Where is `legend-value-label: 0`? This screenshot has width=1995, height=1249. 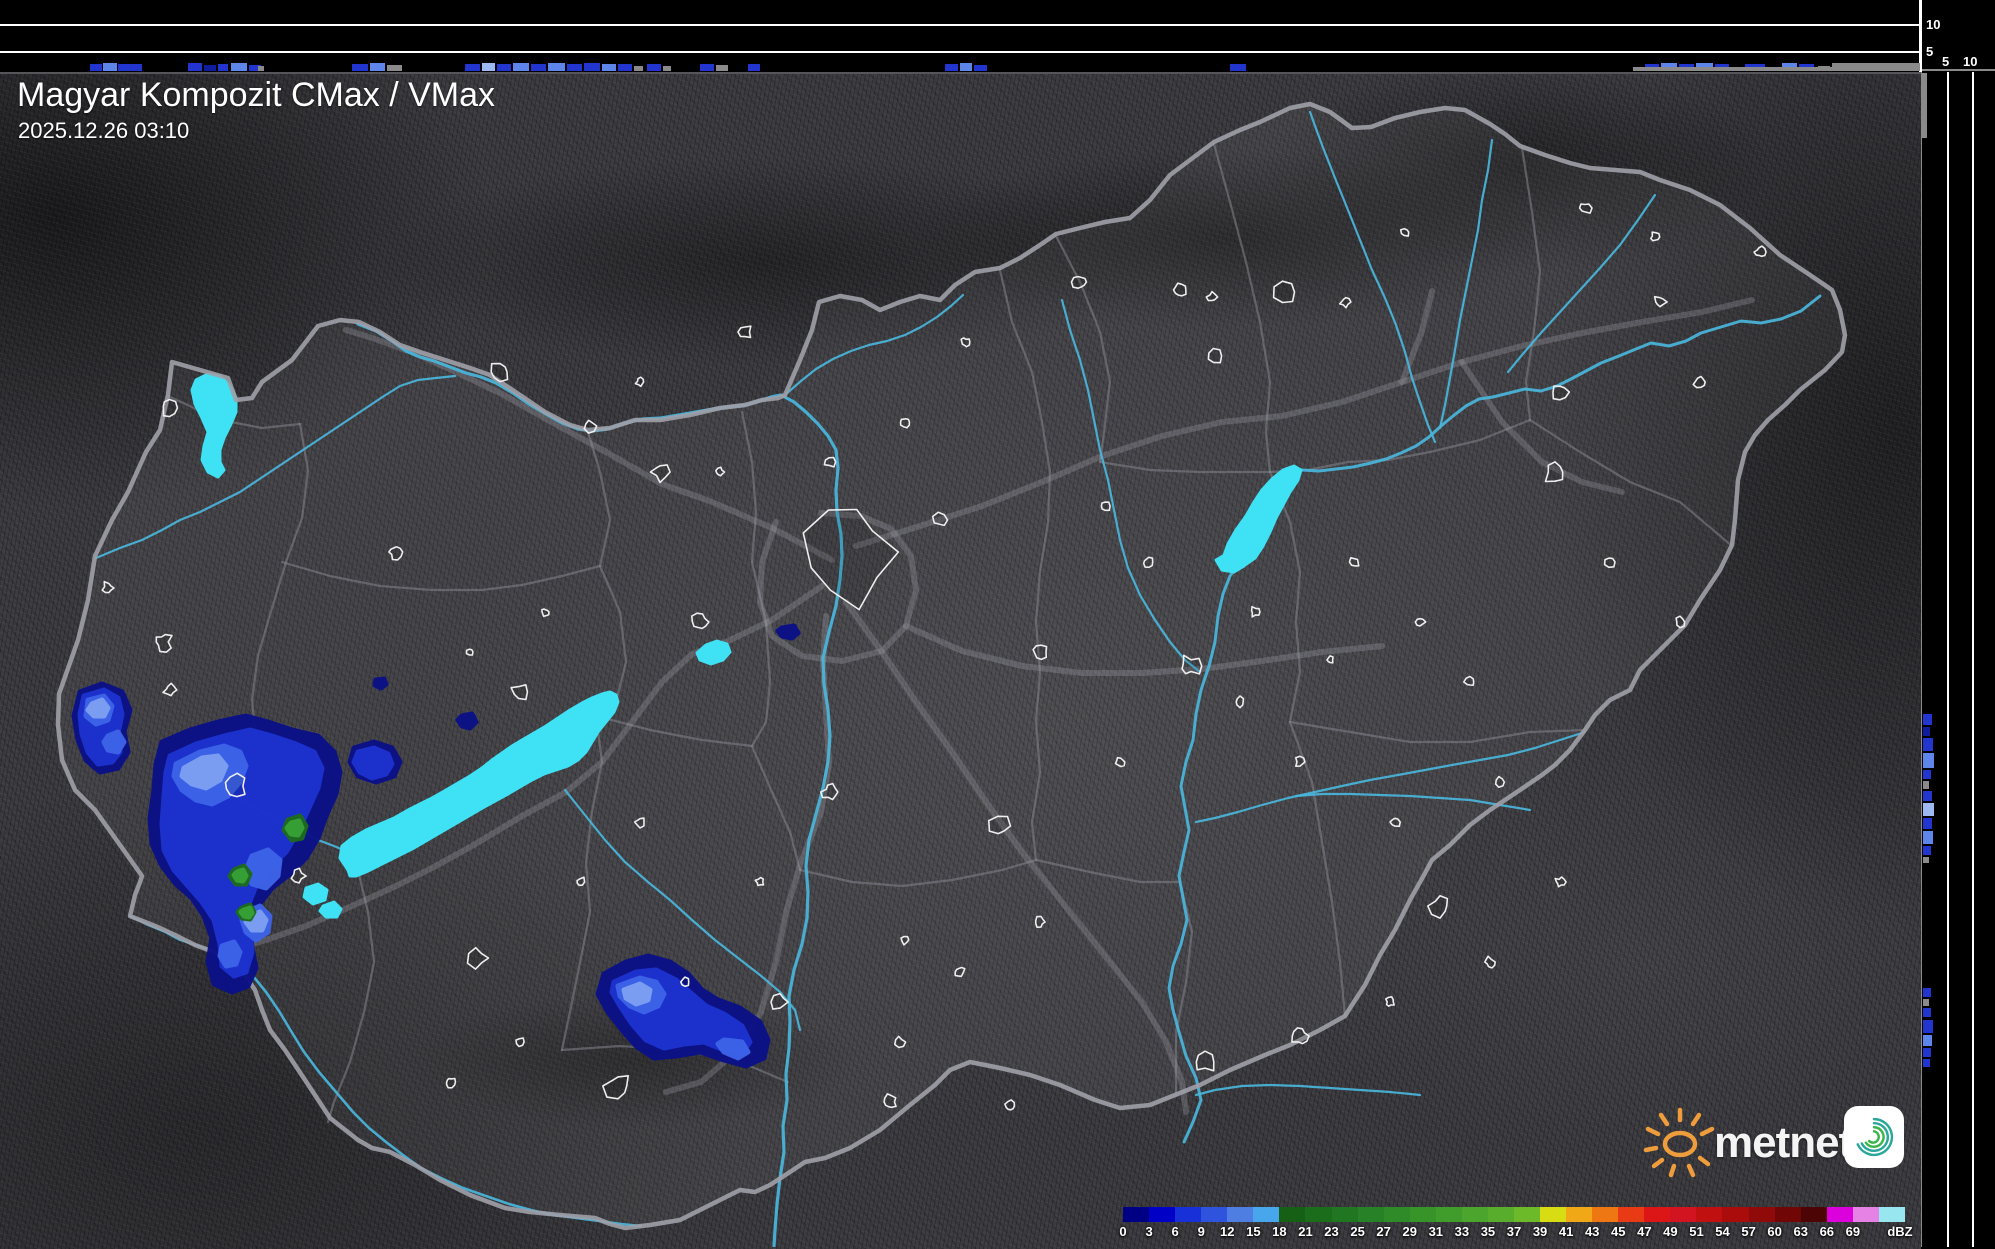
legend-value-label: 0 is located at coordinates (1123, 1231).